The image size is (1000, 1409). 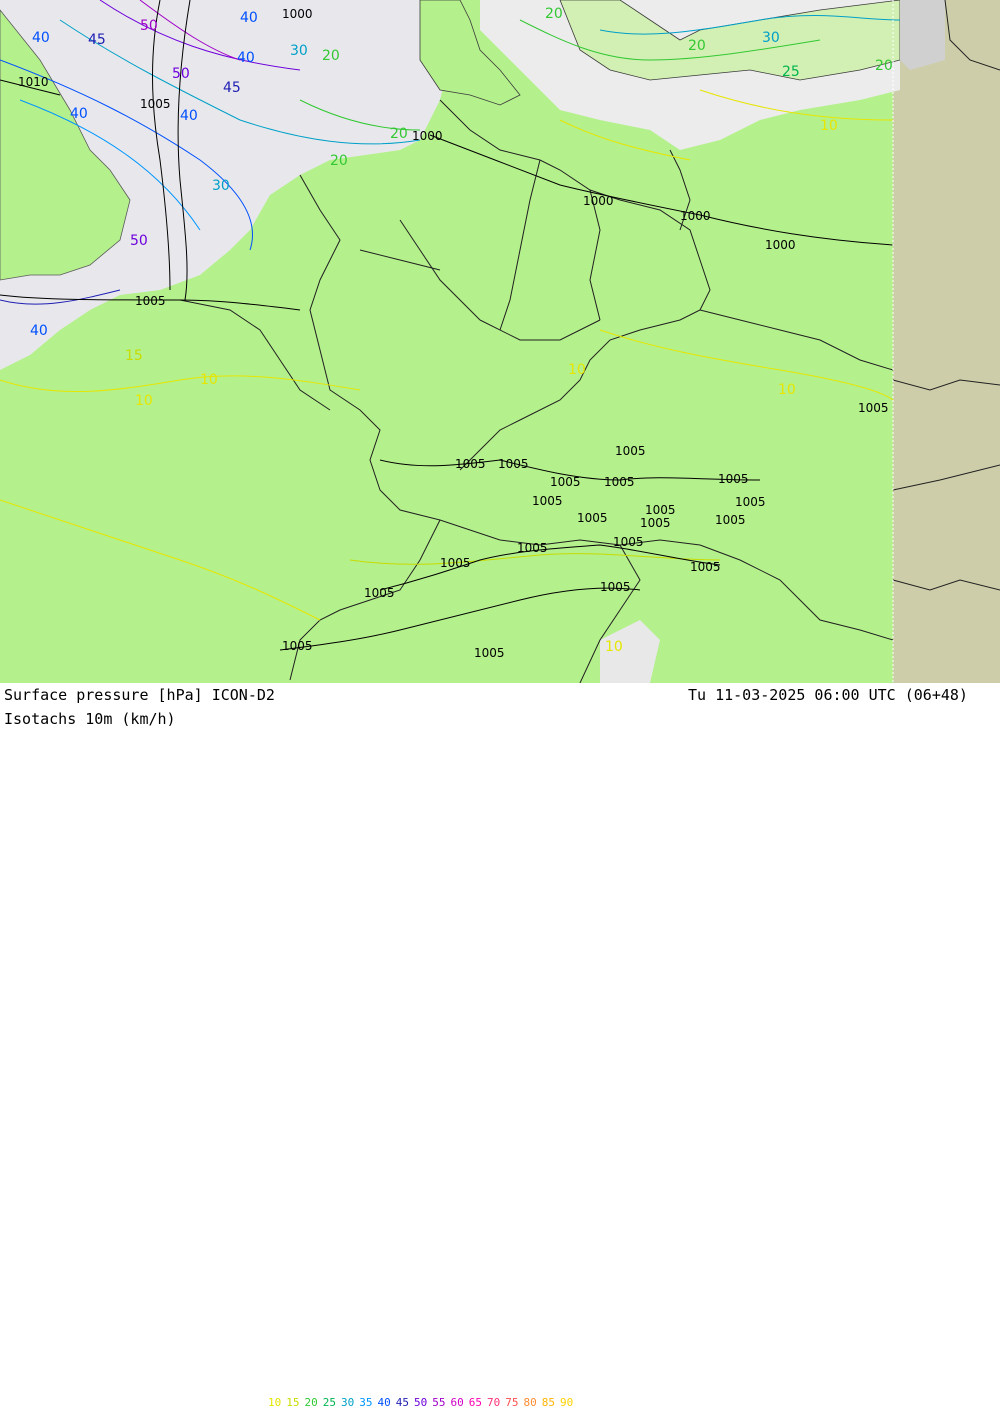 I want to click on legend-value: 20, so click(x=311, y=1402).